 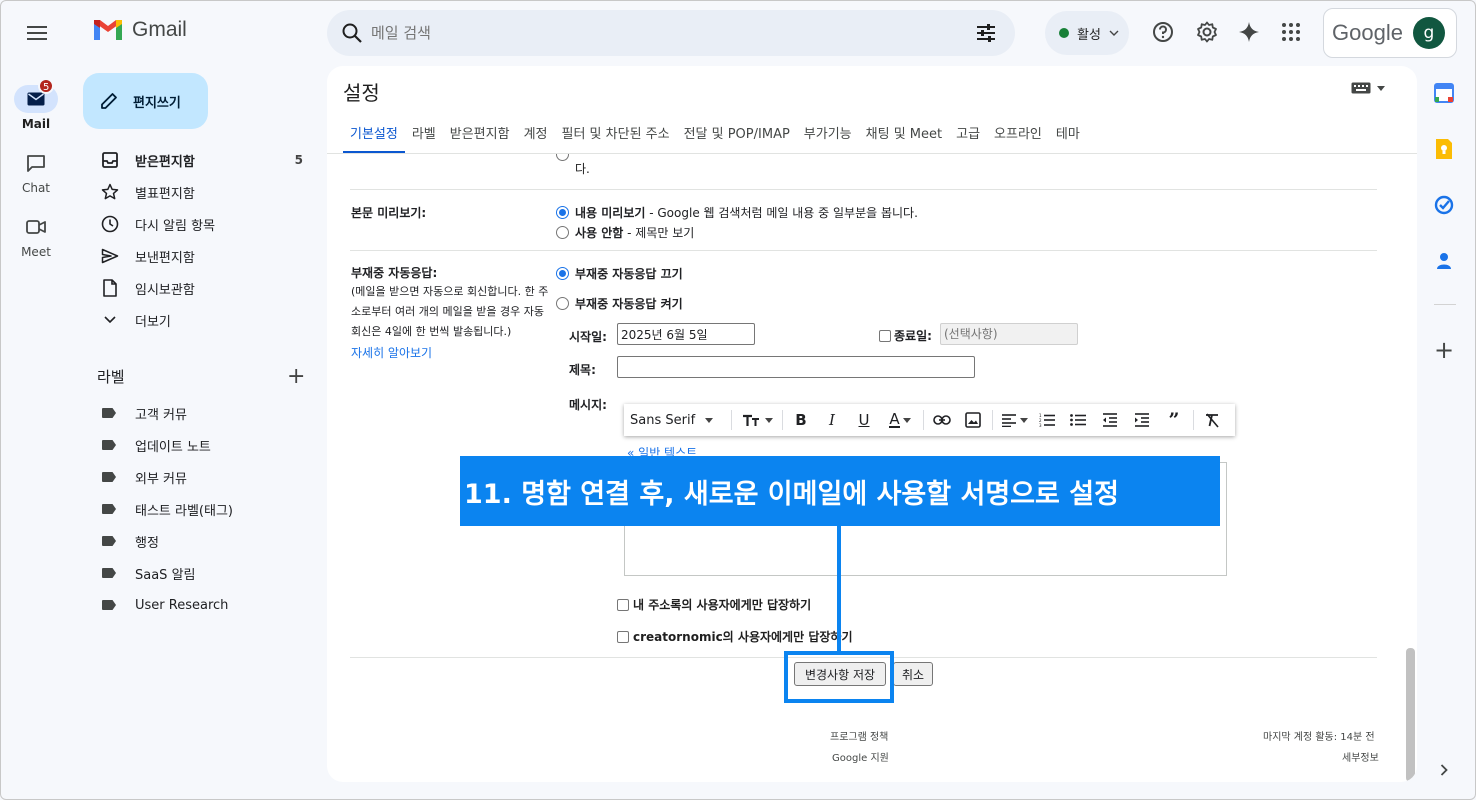 I want to click on get-addons-button: +, so click(x=1444, y=350).